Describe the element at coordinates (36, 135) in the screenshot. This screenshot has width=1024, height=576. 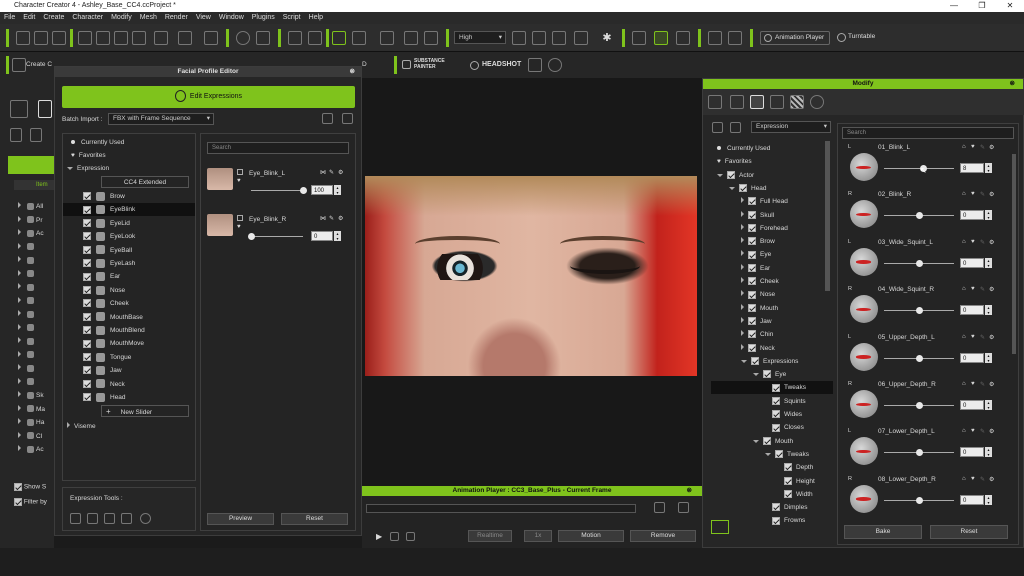
I see `filter-icon` at that location.